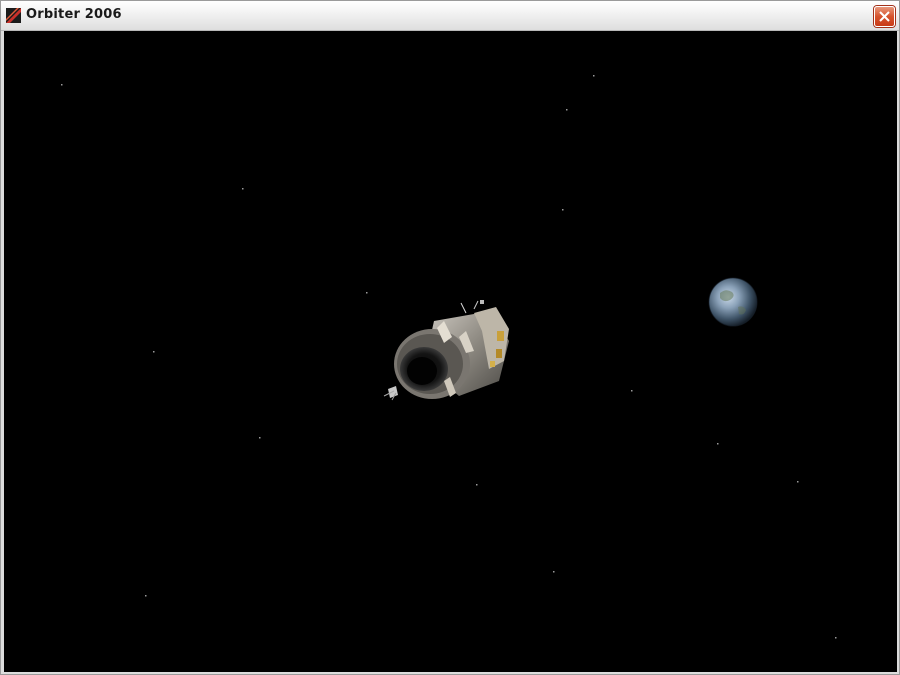  What do you see at coordinates (13, 15) in the screenshot?
I see `orbiter-logo-icon` at bounding box center [13, 15].